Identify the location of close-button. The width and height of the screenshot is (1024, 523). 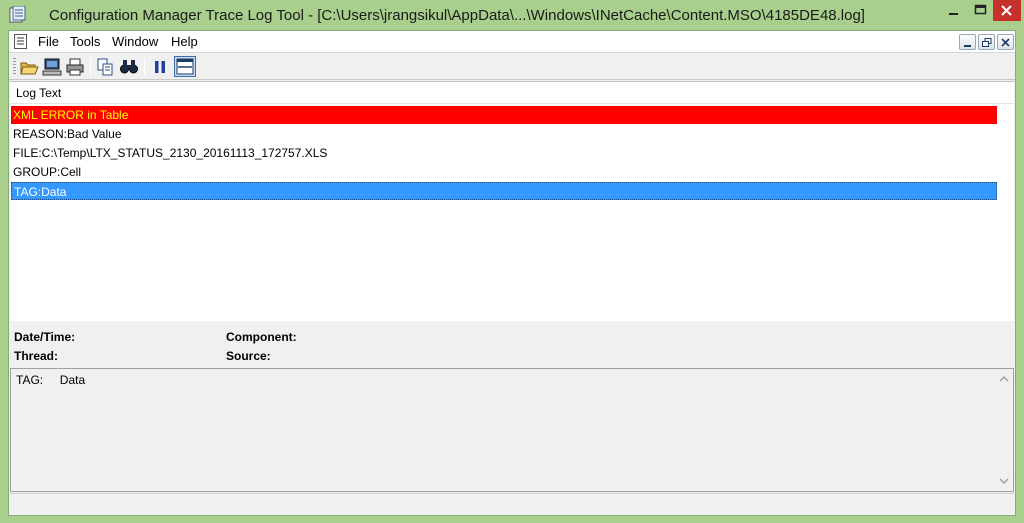
(1007, 10).